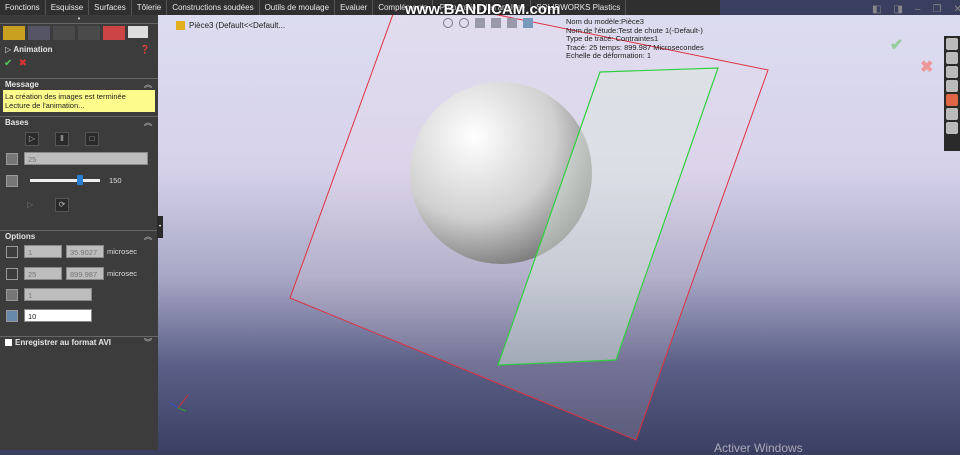 The width and height of the screenshot is (960, 455). Describe the element at coordinates (160, 227) in the screenshot. I see `panel-splitter-handle: •` at that location.